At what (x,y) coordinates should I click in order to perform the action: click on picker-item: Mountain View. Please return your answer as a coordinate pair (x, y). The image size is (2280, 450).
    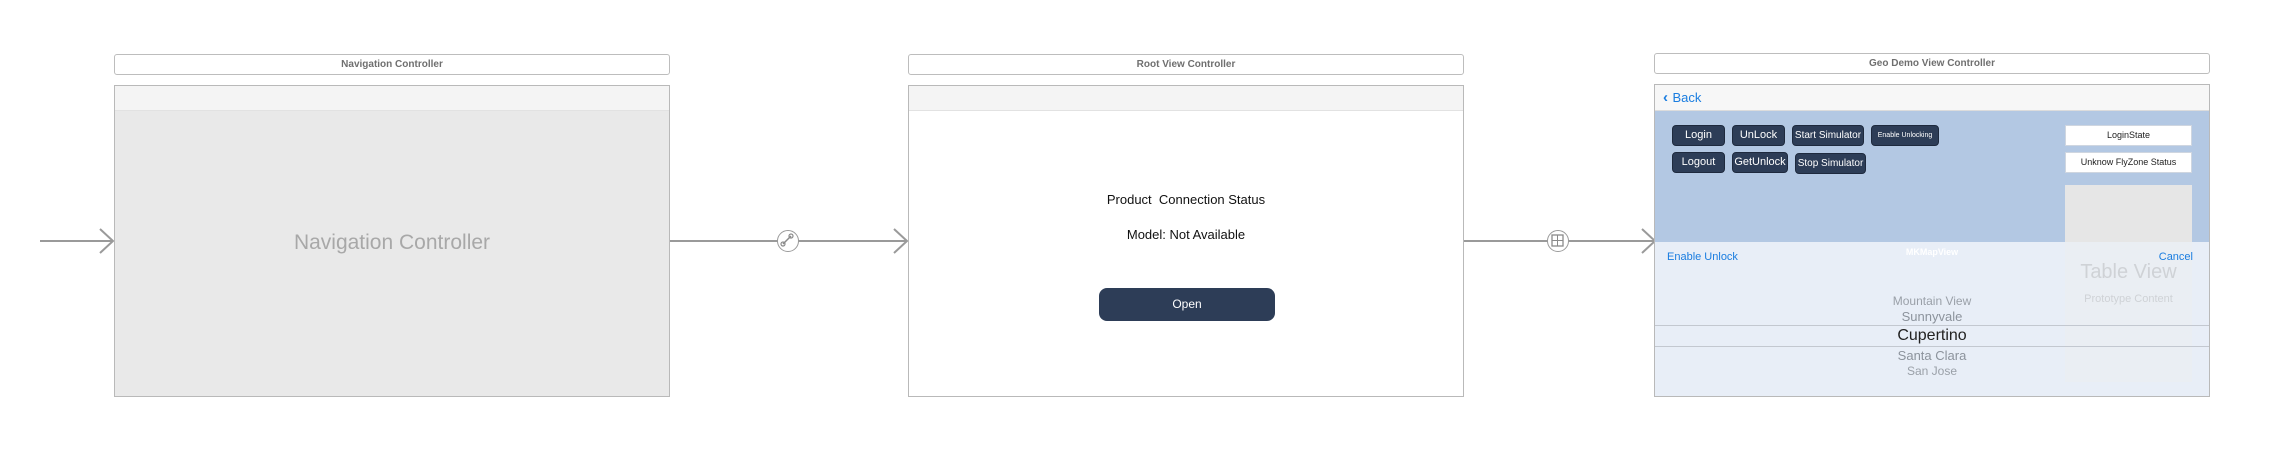
    Looking at the image, I should click on (1932, 301).